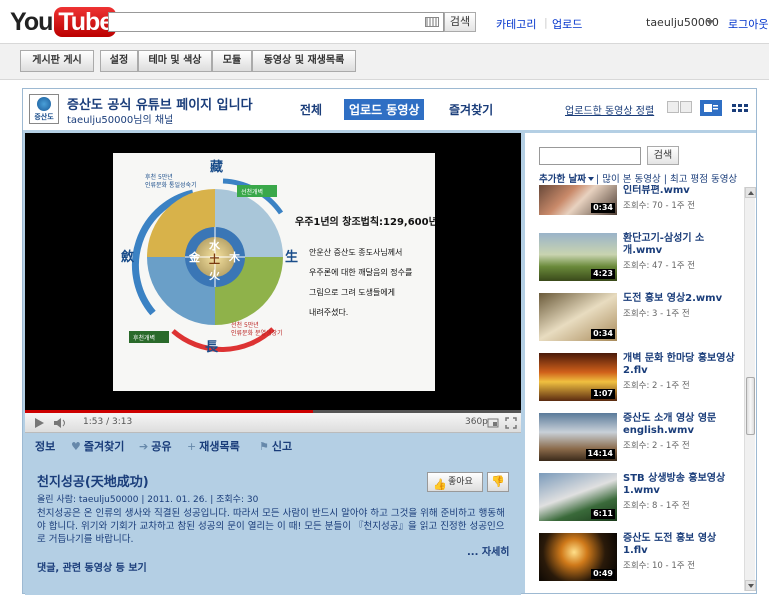  I want to click on video-thumbnail: 0:49, so click(578, 557).